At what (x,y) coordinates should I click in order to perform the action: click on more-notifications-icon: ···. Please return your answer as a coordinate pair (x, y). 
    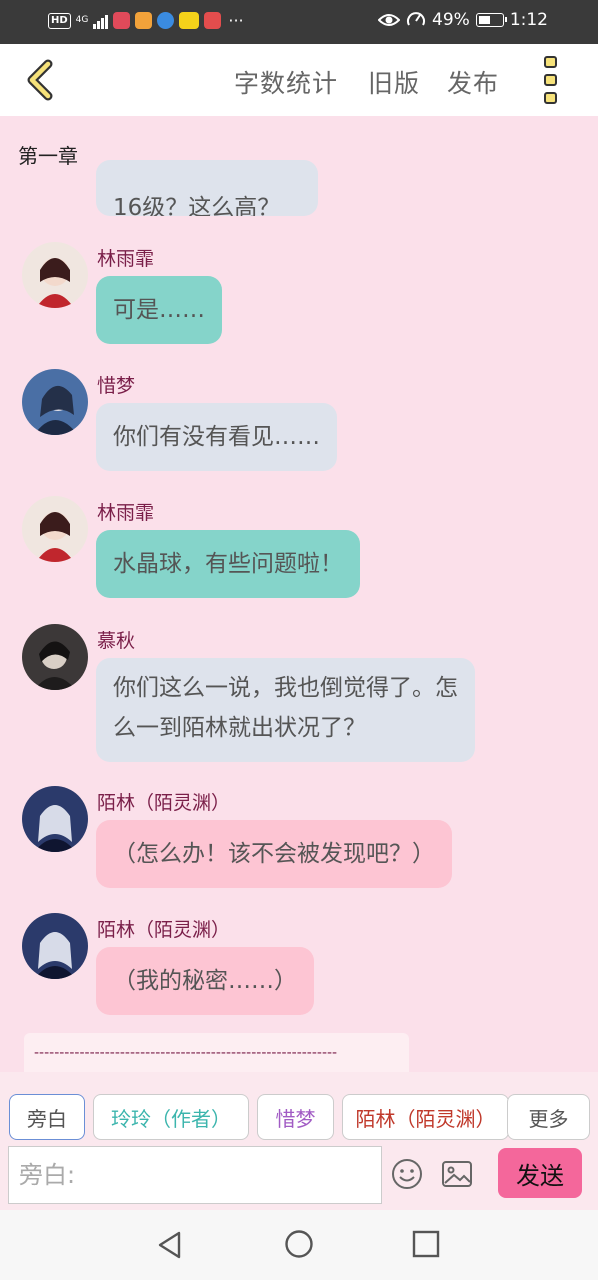
    Looking at the image, I should click on (236, 20).